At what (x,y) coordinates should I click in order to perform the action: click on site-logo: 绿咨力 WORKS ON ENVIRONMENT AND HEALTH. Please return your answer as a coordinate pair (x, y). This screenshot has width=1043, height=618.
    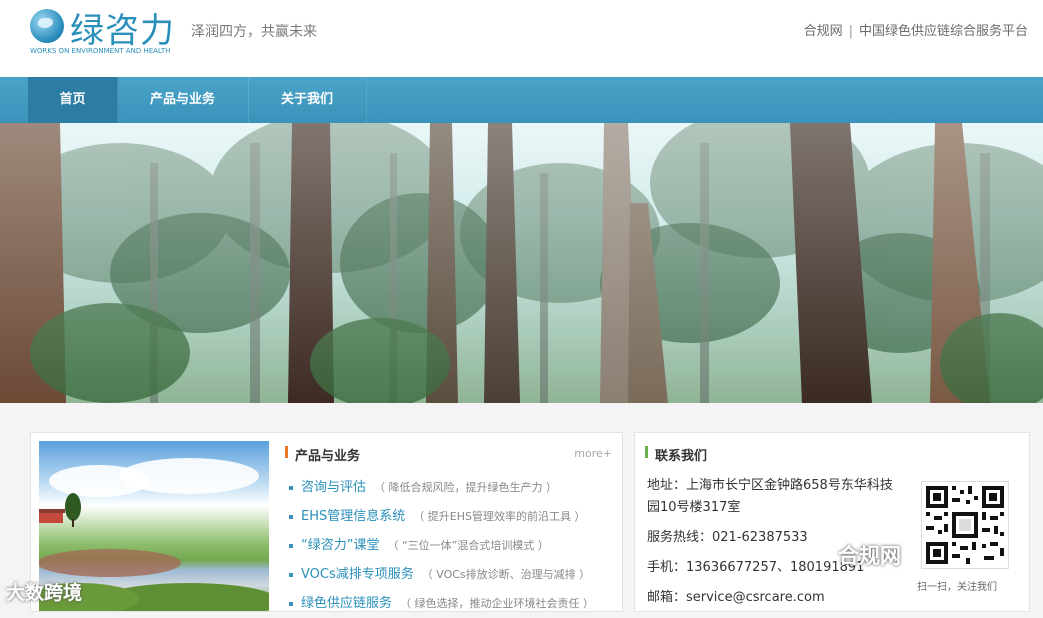
    Looking at the image, I should click on (110, 32).